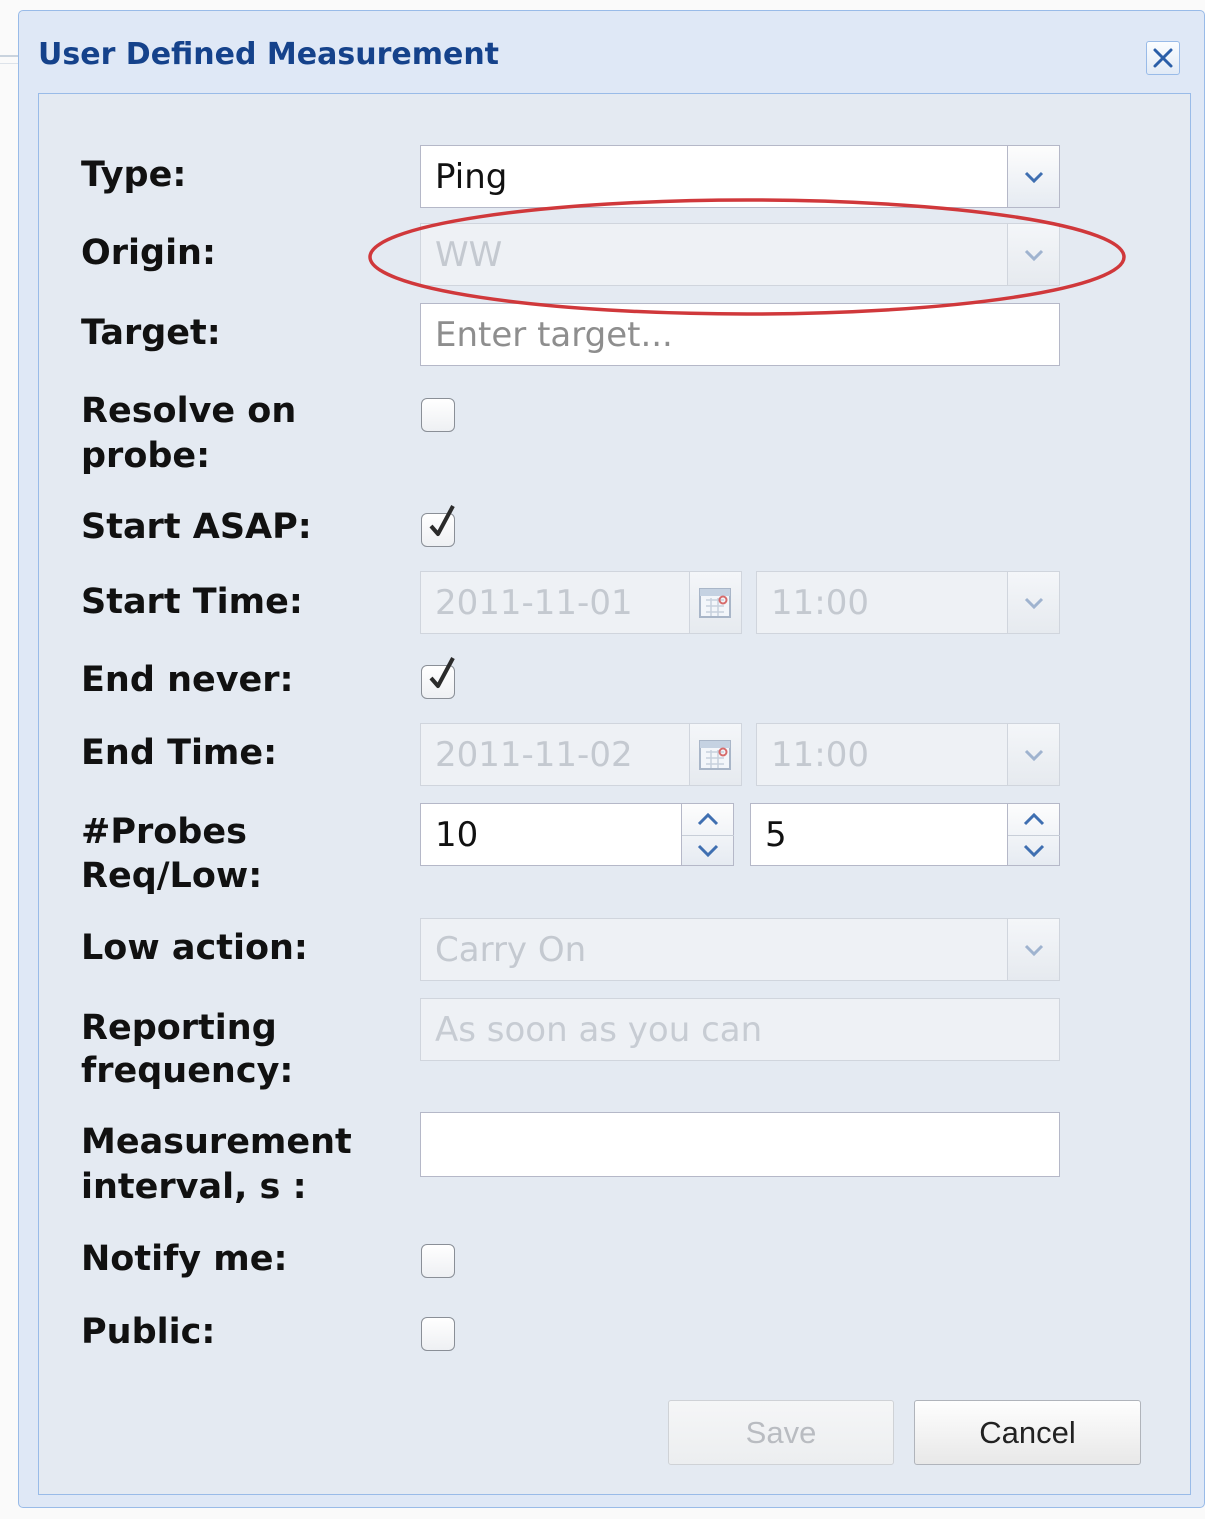  What do you see at coordinates (172, 876) in the screenshot?
I see `probes-label-line2: Req/Low:` at bounding box center [172, 876].